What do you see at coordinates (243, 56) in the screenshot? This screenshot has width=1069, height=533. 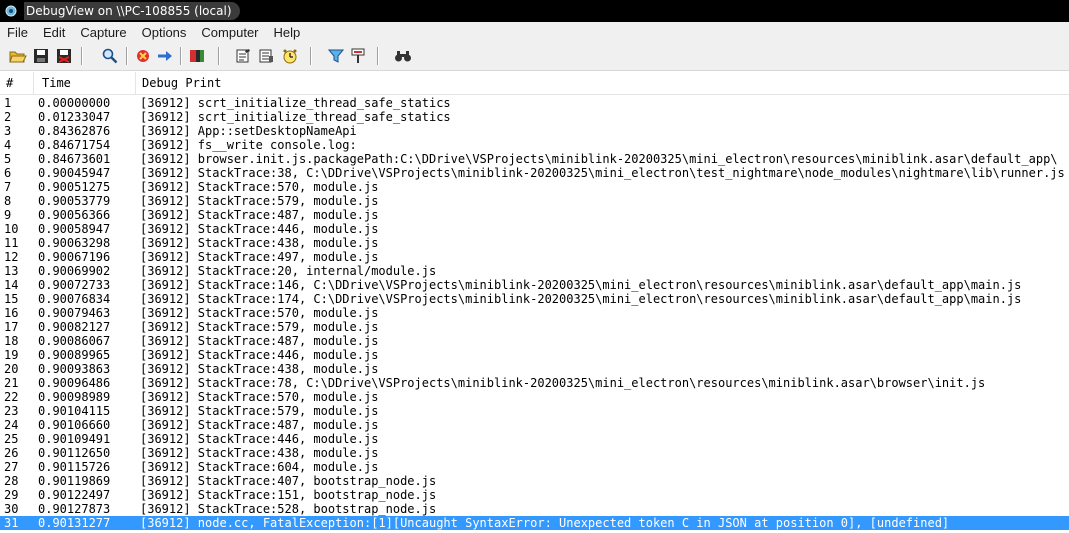 I see `time-format-icon` at bounding box center [243, 56].